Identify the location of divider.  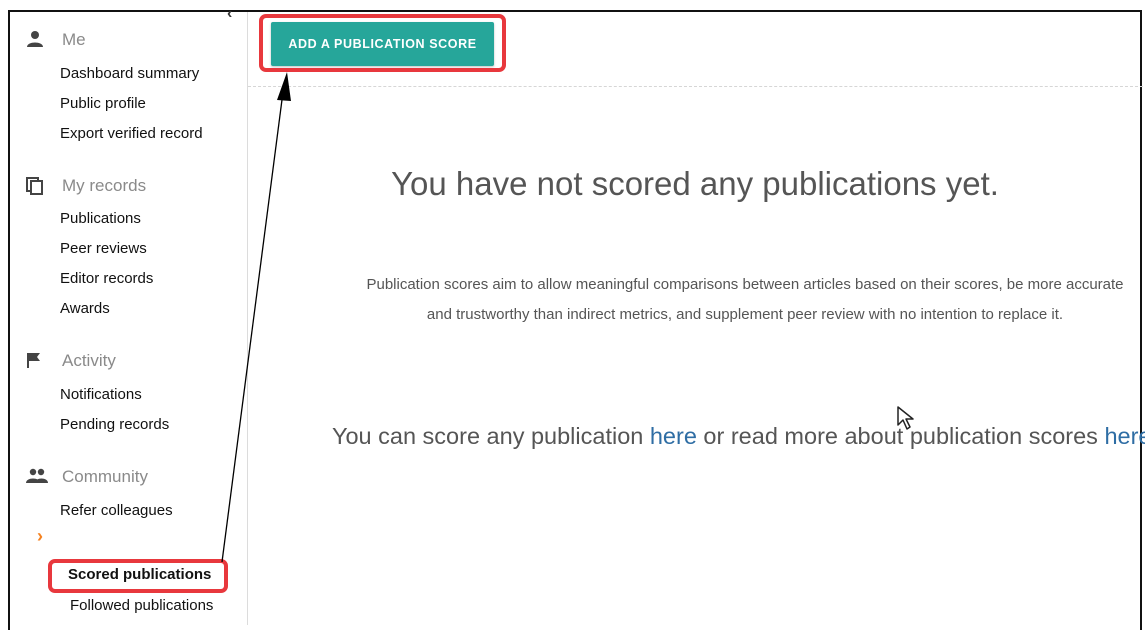
(695, 86).